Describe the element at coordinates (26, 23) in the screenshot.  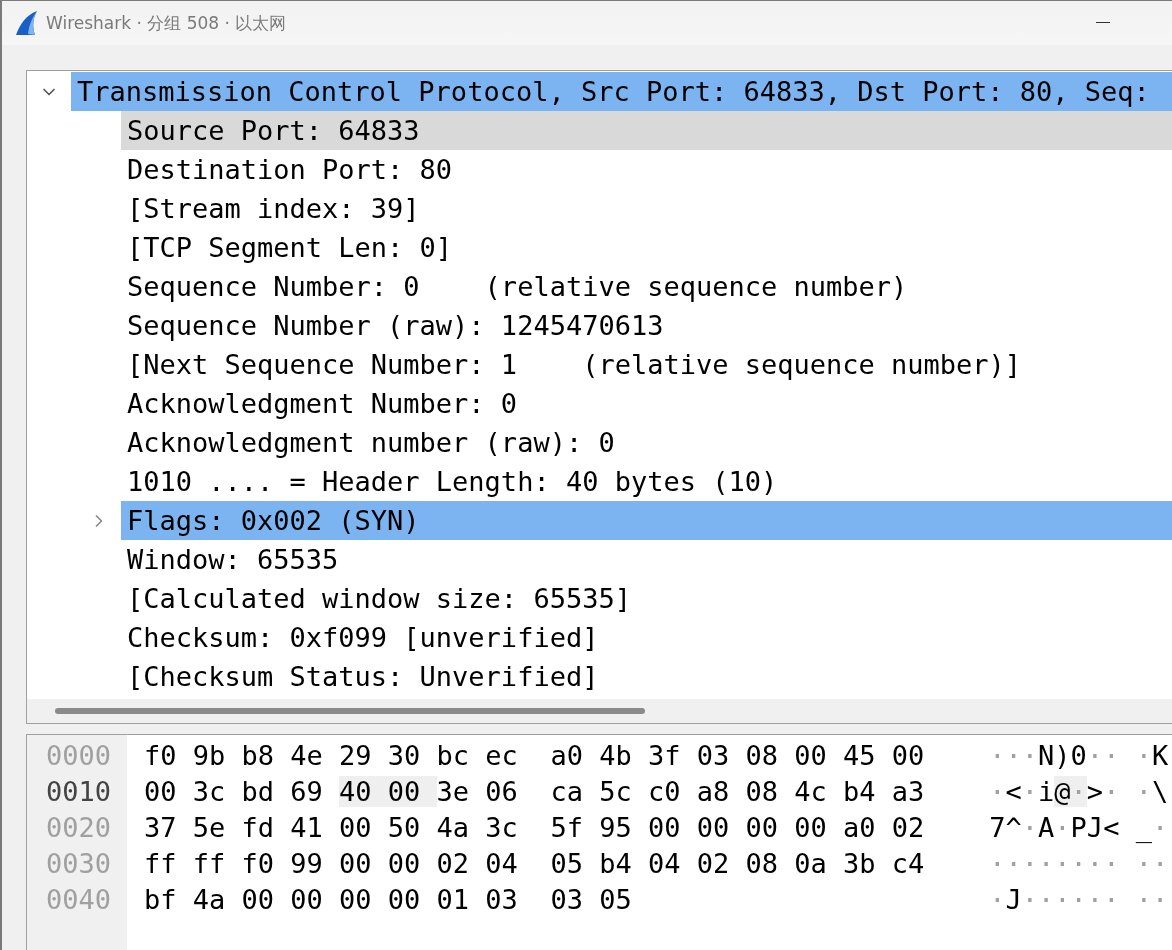
I see `shark-fin-icon` at that location.